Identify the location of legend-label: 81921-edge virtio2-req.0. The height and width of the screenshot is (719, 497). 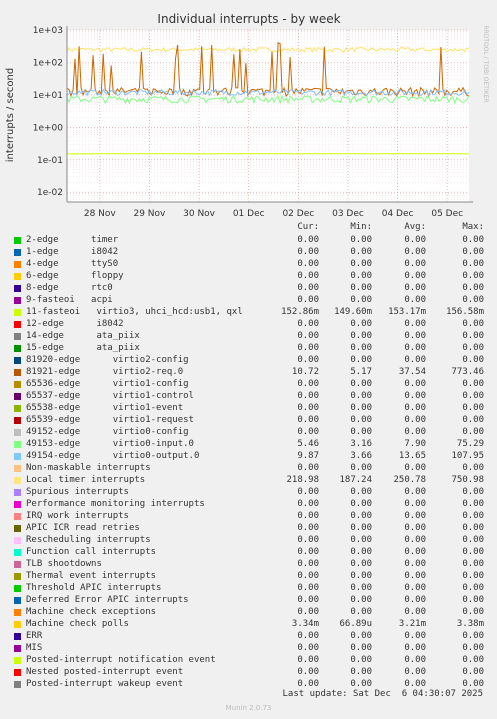
(105, 372).